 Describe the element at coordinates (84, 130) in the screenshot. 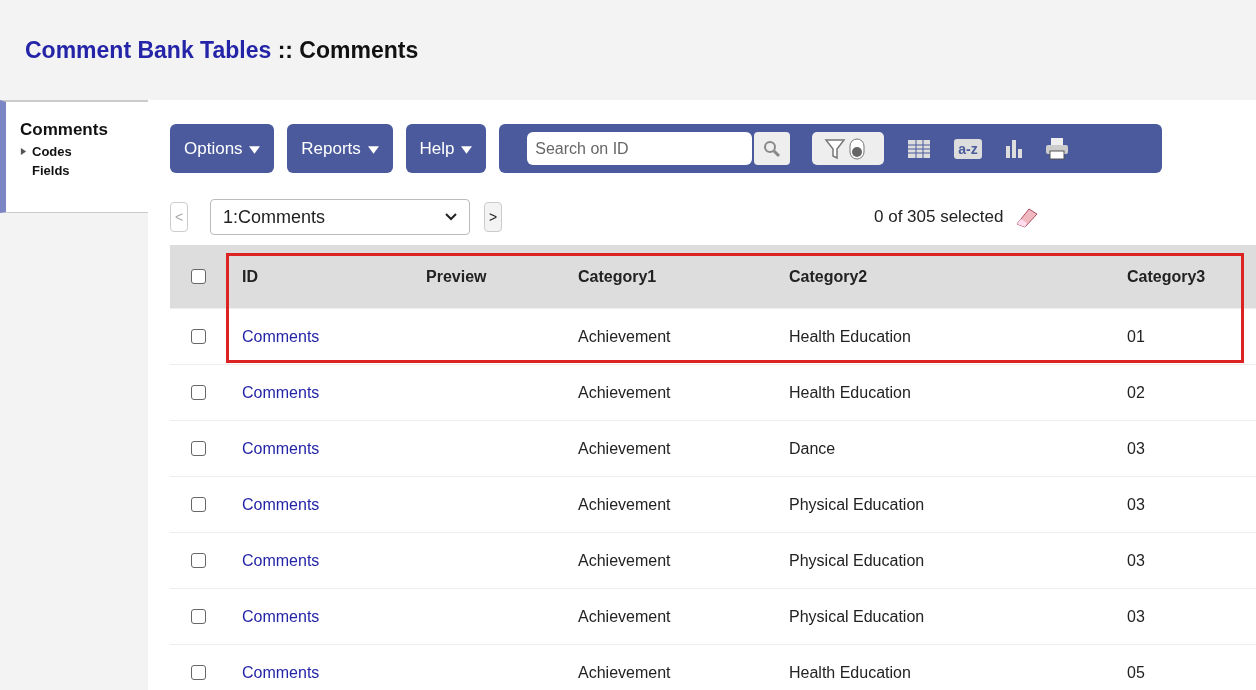

I see `sidebar-heading: Comments` at that location.